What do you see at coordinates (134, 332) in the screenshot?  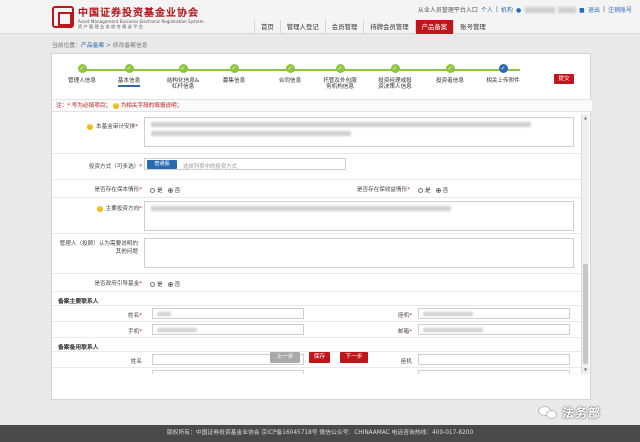 I see `primary-mobile-label: 手机` at bounding box center [134, 332].